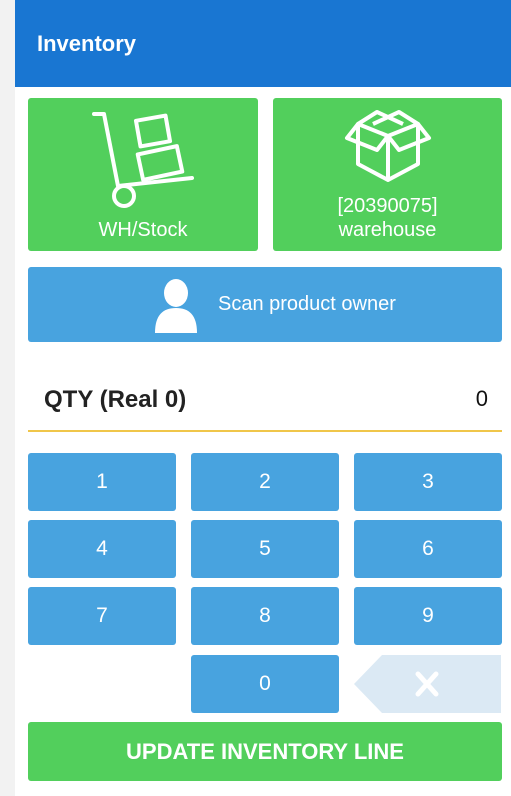 The width and height of the screenshot is (511, 796). What do you see at coordinates (265, 482) in the screenshot?
I see `key-2: 2` at bounding box center [265, 482].